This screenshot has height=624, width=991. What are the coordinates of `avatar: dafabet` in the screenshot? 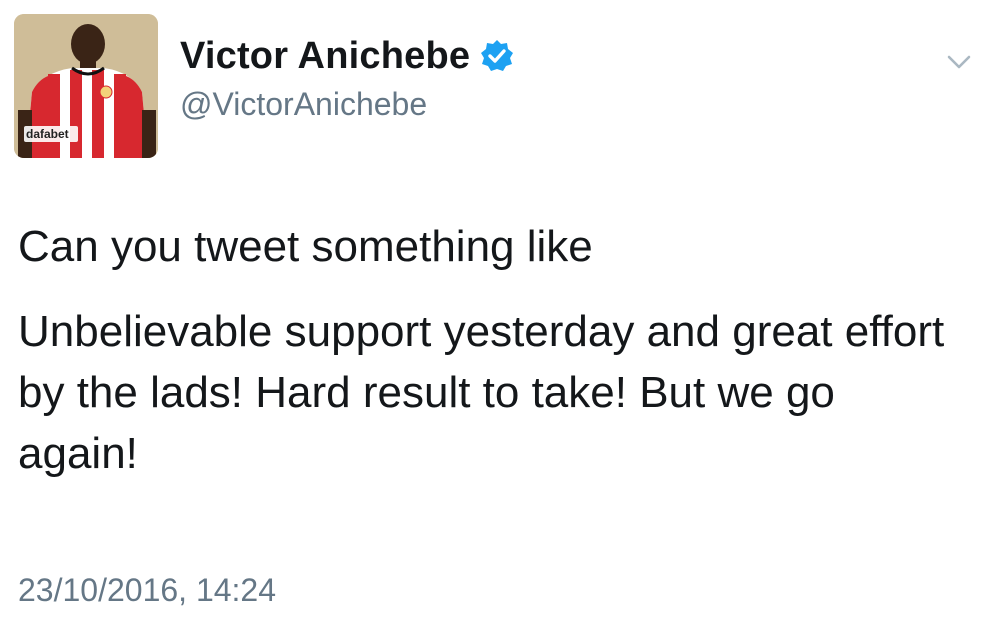 It's located at (86, 86).